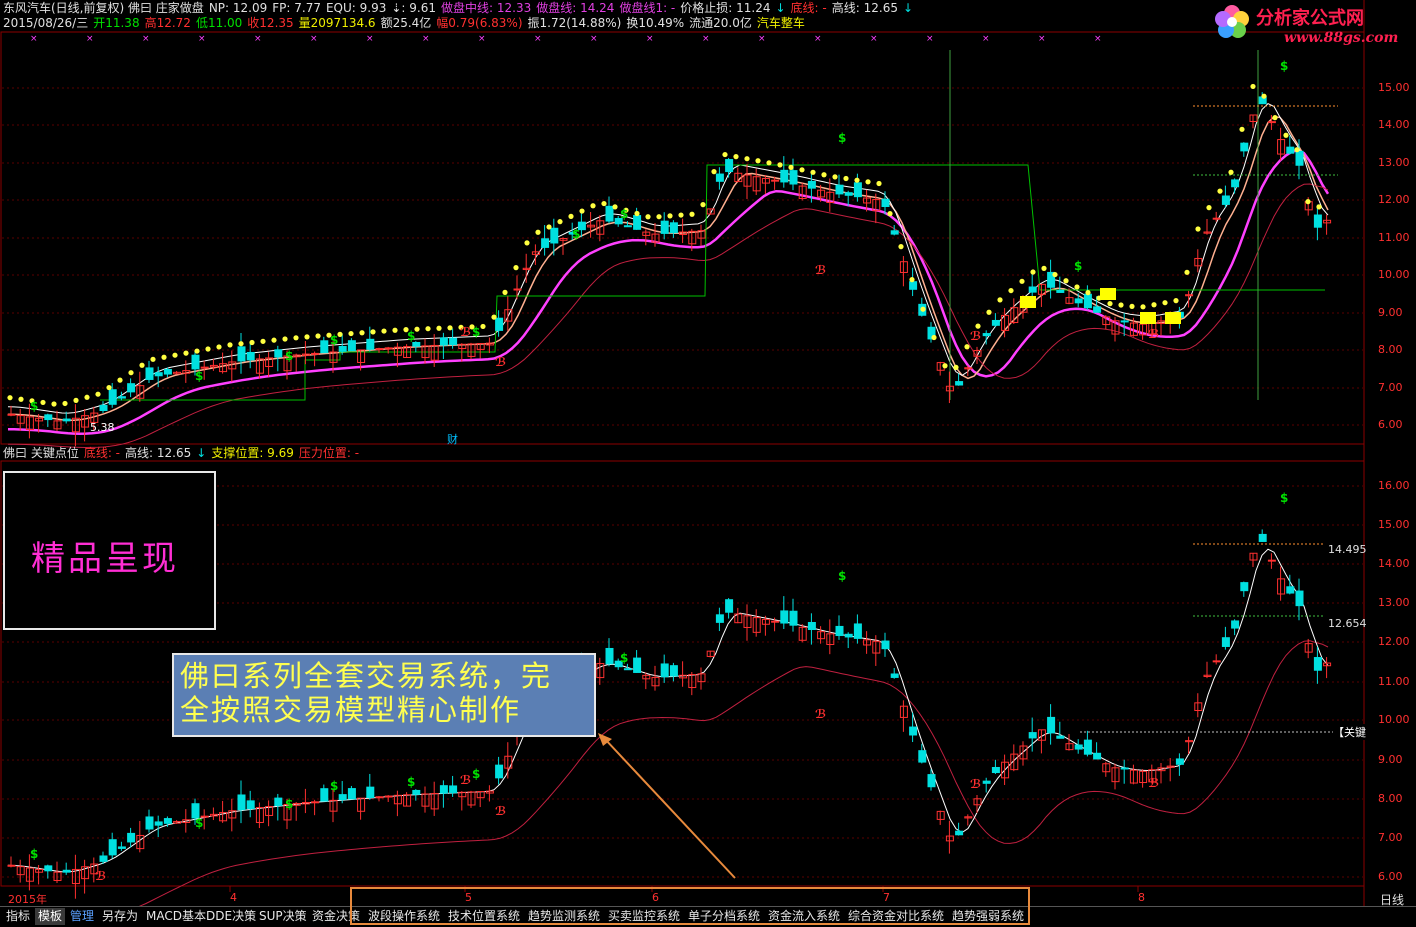 The image size is (1416, 927). What do you see at coordinates (366, 676) in the screenshot?
I see `callout-line-1: 佛曰系列全套交易系统，完` at bounding box center [366, 676].